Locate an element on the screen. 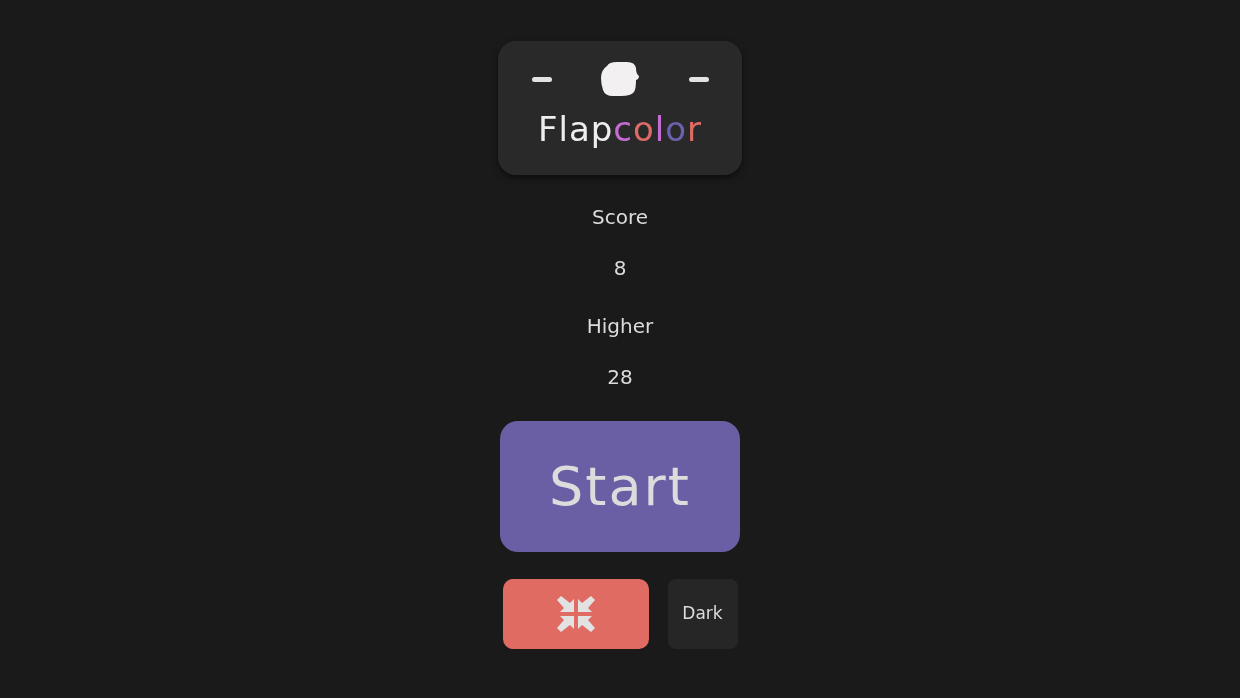 This screenshot has width=1240, height=698. stat-label: Higher is located at coordinates (620, 326).